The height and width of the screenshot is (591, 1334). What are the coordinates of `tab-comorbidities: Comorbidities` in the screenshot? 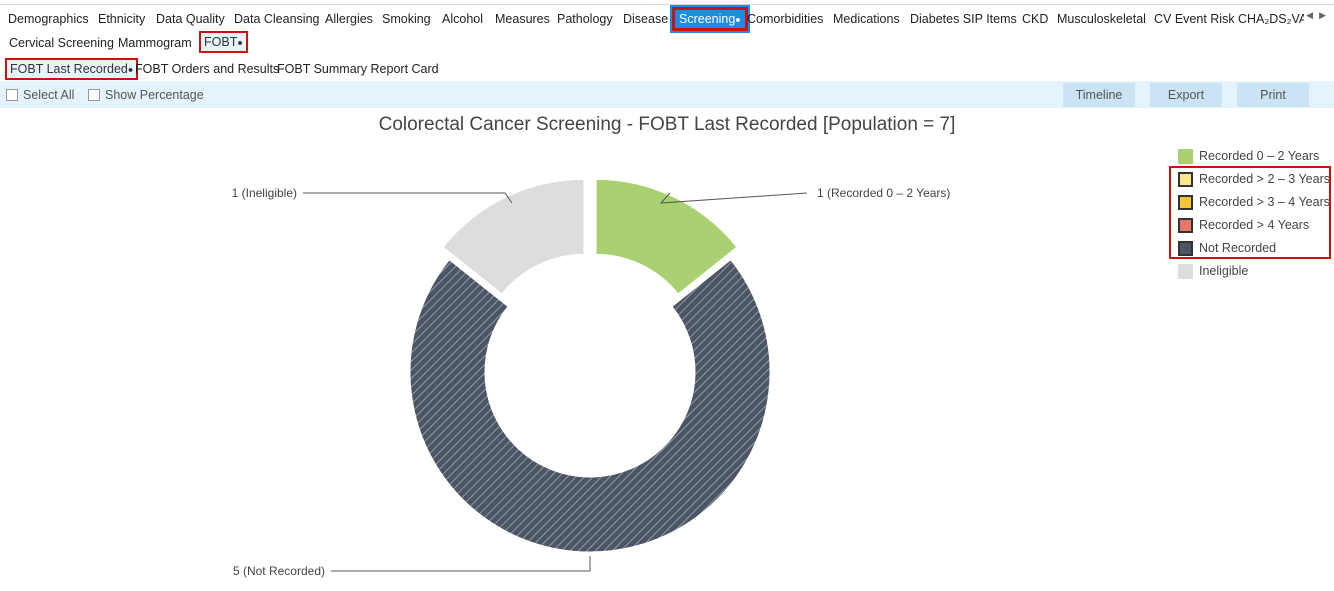 It's located at (785, 19).